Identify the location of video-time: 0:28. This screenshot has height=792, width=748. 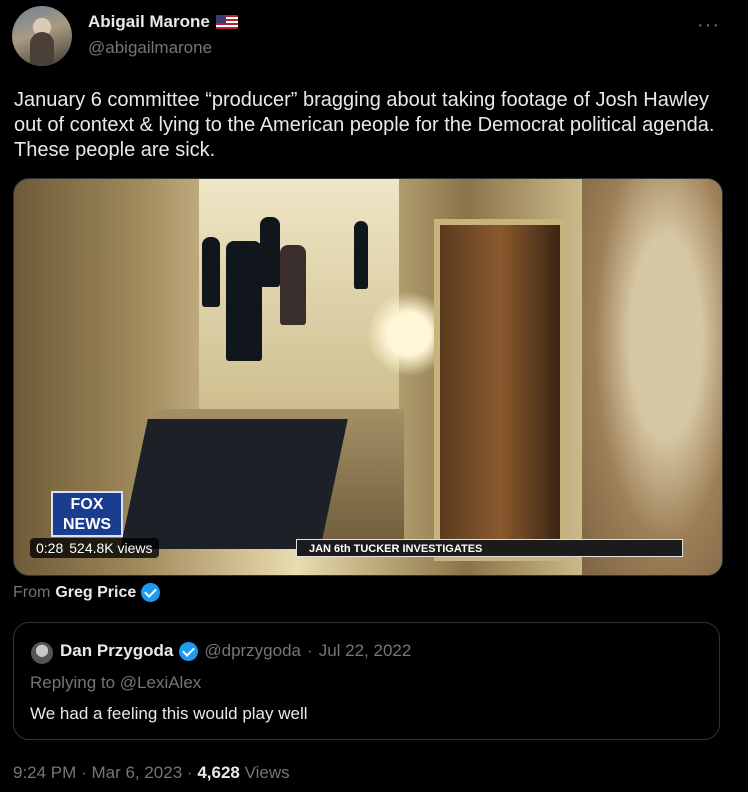
(50, 548).